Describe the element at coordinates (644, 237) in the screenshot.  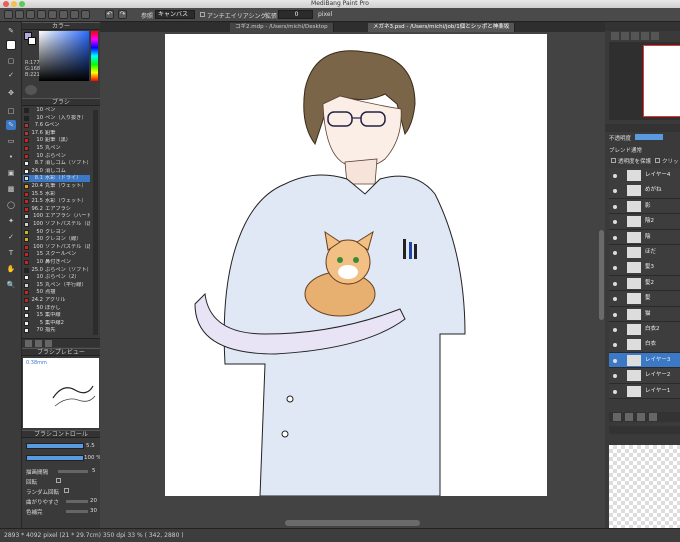
I see `layer-row: 陰` at that location.